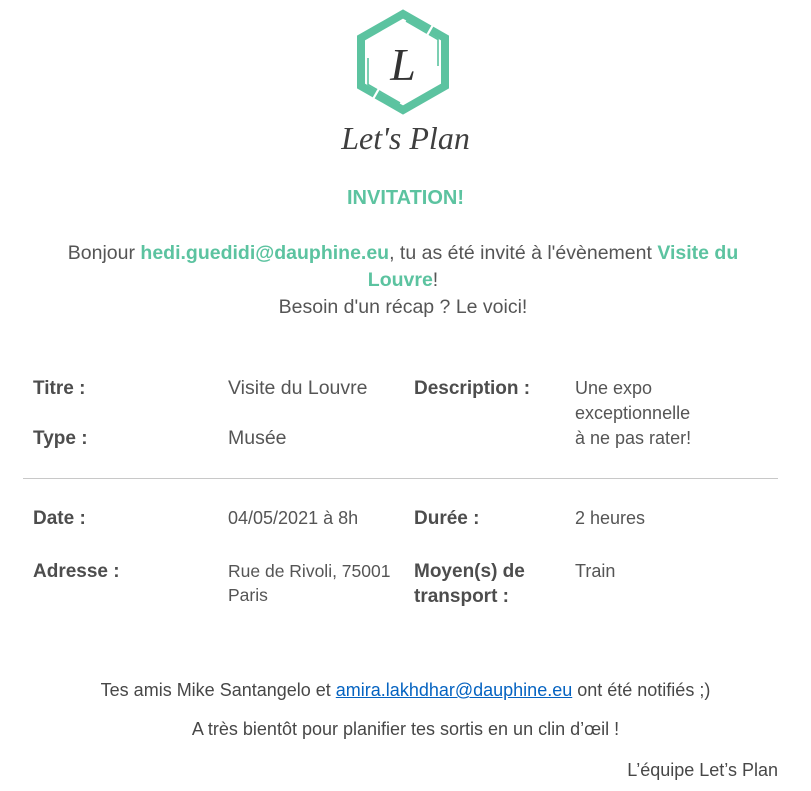  Describe the element at coordinates (265, 253) in the screenshot. I see `recipient-email: hedi.guedidi@dauphine.eu` at that location.